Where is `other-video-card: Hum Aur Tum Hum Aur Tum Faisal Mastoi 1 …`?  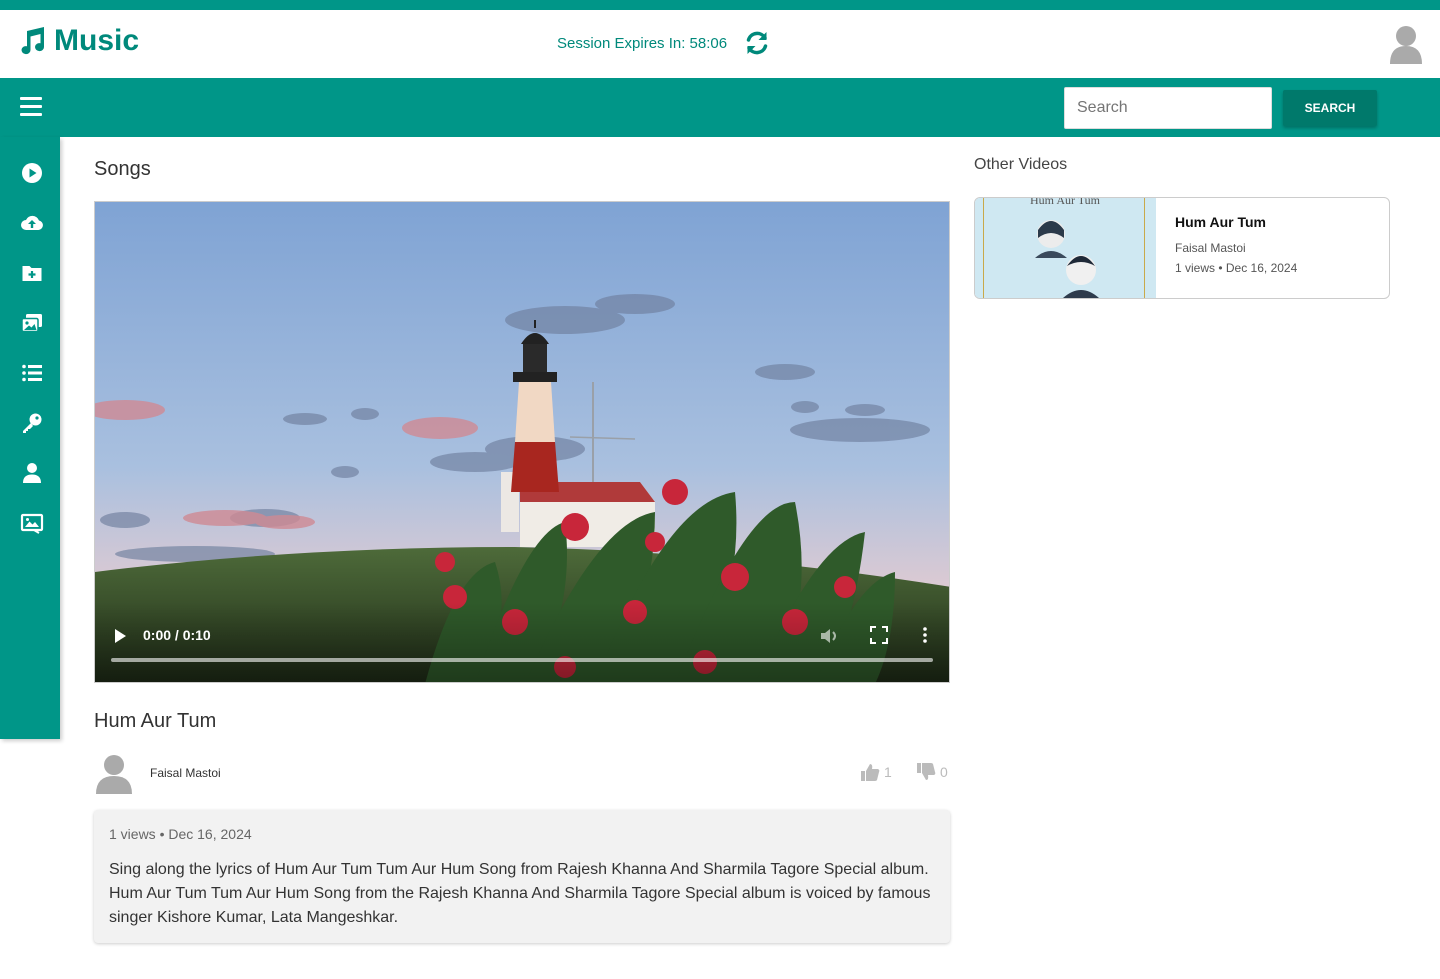
other-video-card: Hum Aur Tum Hum Aur Tum Faisal Mastoi 1 … is located at coordinates (1182, 248).